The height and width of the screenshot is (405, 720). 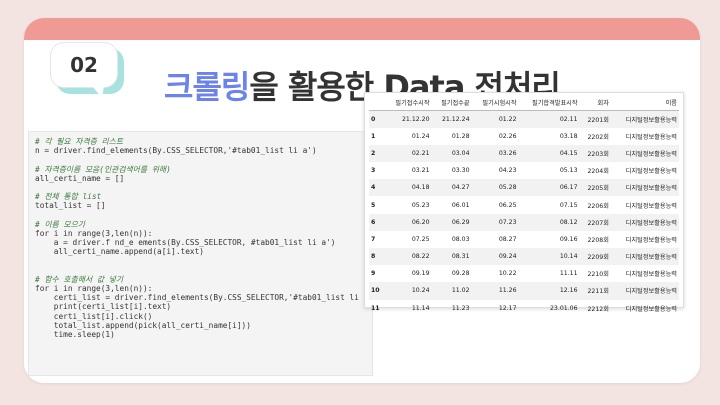 I want to click on table-cell: 05.13, so click(x=568, y=171).